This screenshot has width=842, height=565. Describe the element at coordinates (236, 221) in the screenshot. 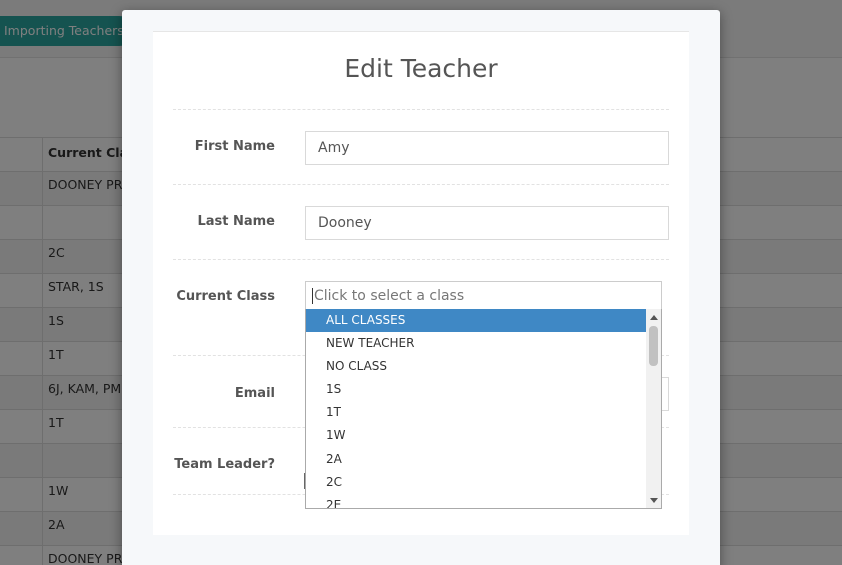

I see `last-name-label: Last Name` at that location.